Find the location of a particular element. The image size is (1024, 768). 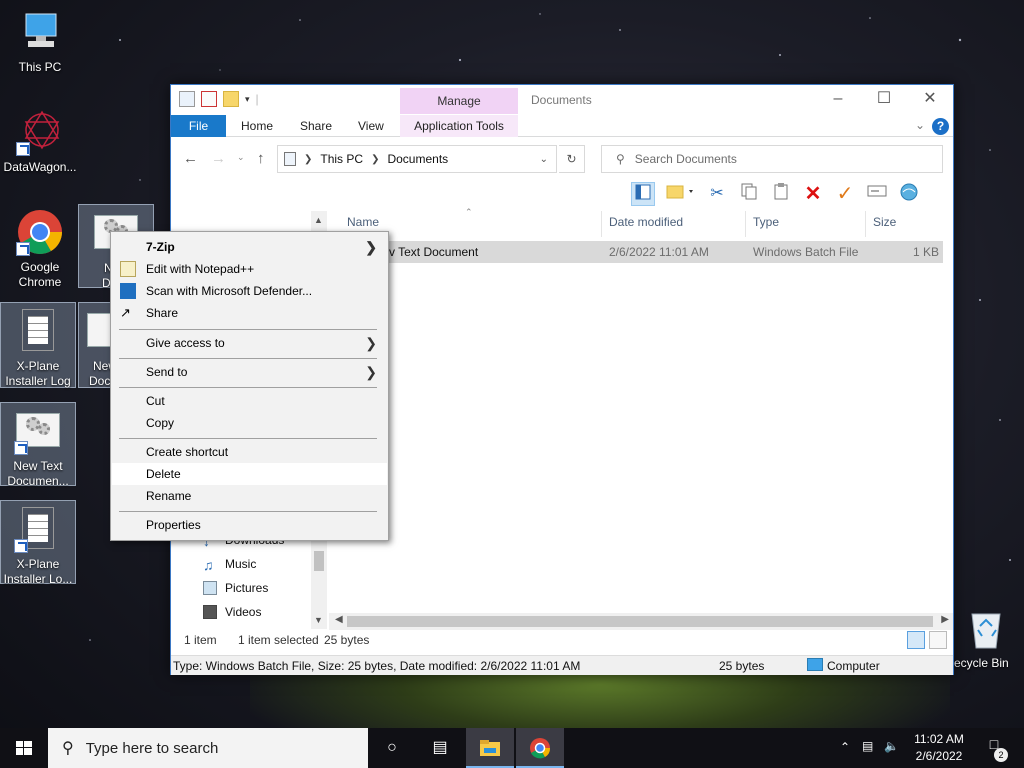

preview-pane-icon is located at coordinates (643, 194).